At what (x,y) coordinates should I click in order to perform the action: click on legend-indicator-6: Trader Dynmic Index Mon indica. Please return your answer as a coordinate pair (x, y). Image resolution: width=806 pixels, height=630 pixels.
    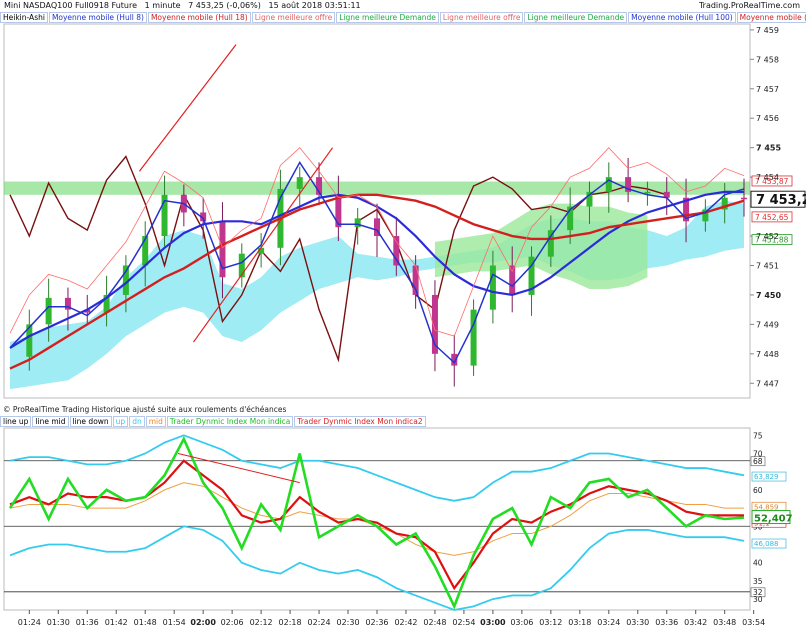
    Looking at the image, I should click on (230, 421).